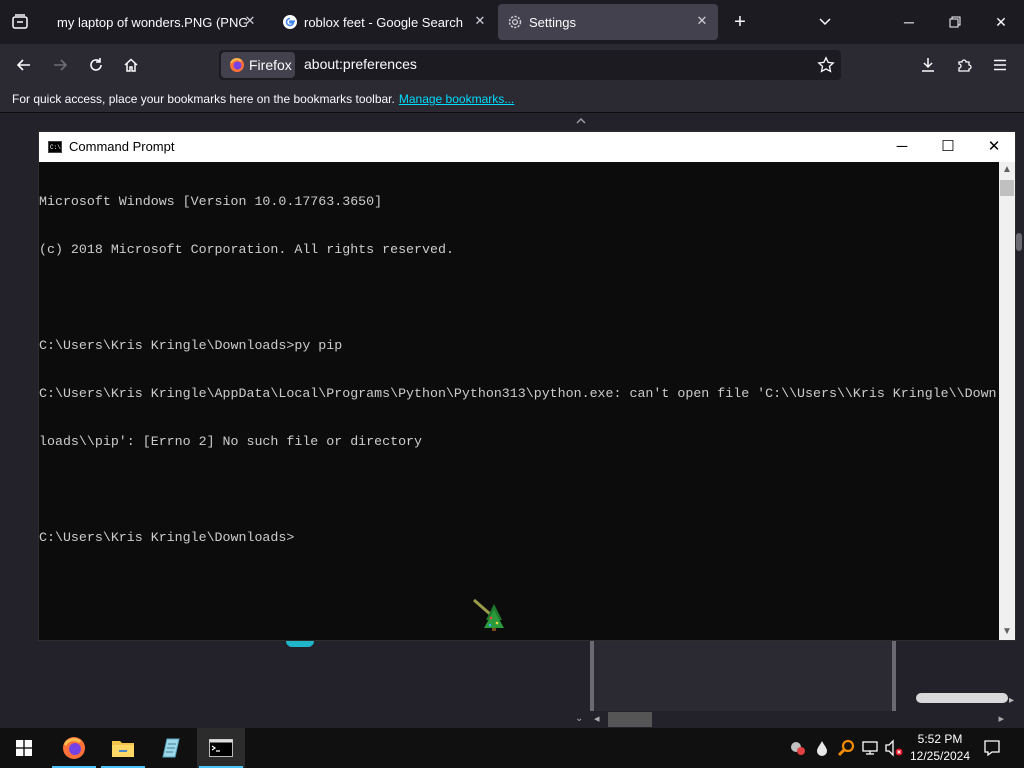  Describe the element at coordinates (940, 756) in the screenshot. I see `clock-date: 12/25/2024` at that location.